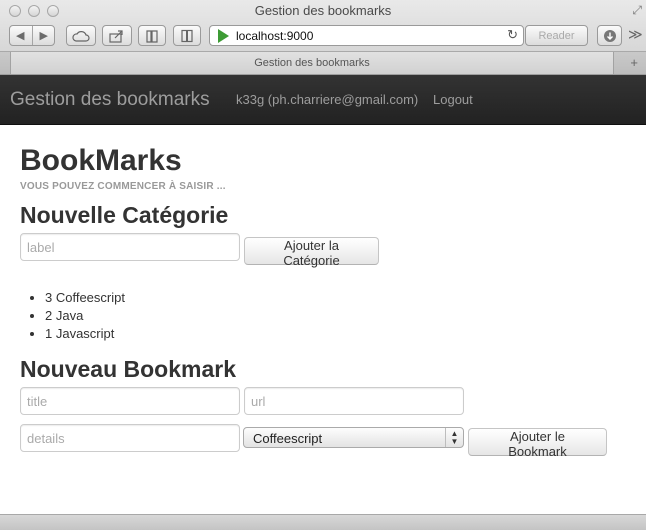 Image resolution: width=646 pixels, height=530 pixels. Describe the element at coordinates (85, 334) in the screenshot. I see `list-item: 1 Javascript` at that location.